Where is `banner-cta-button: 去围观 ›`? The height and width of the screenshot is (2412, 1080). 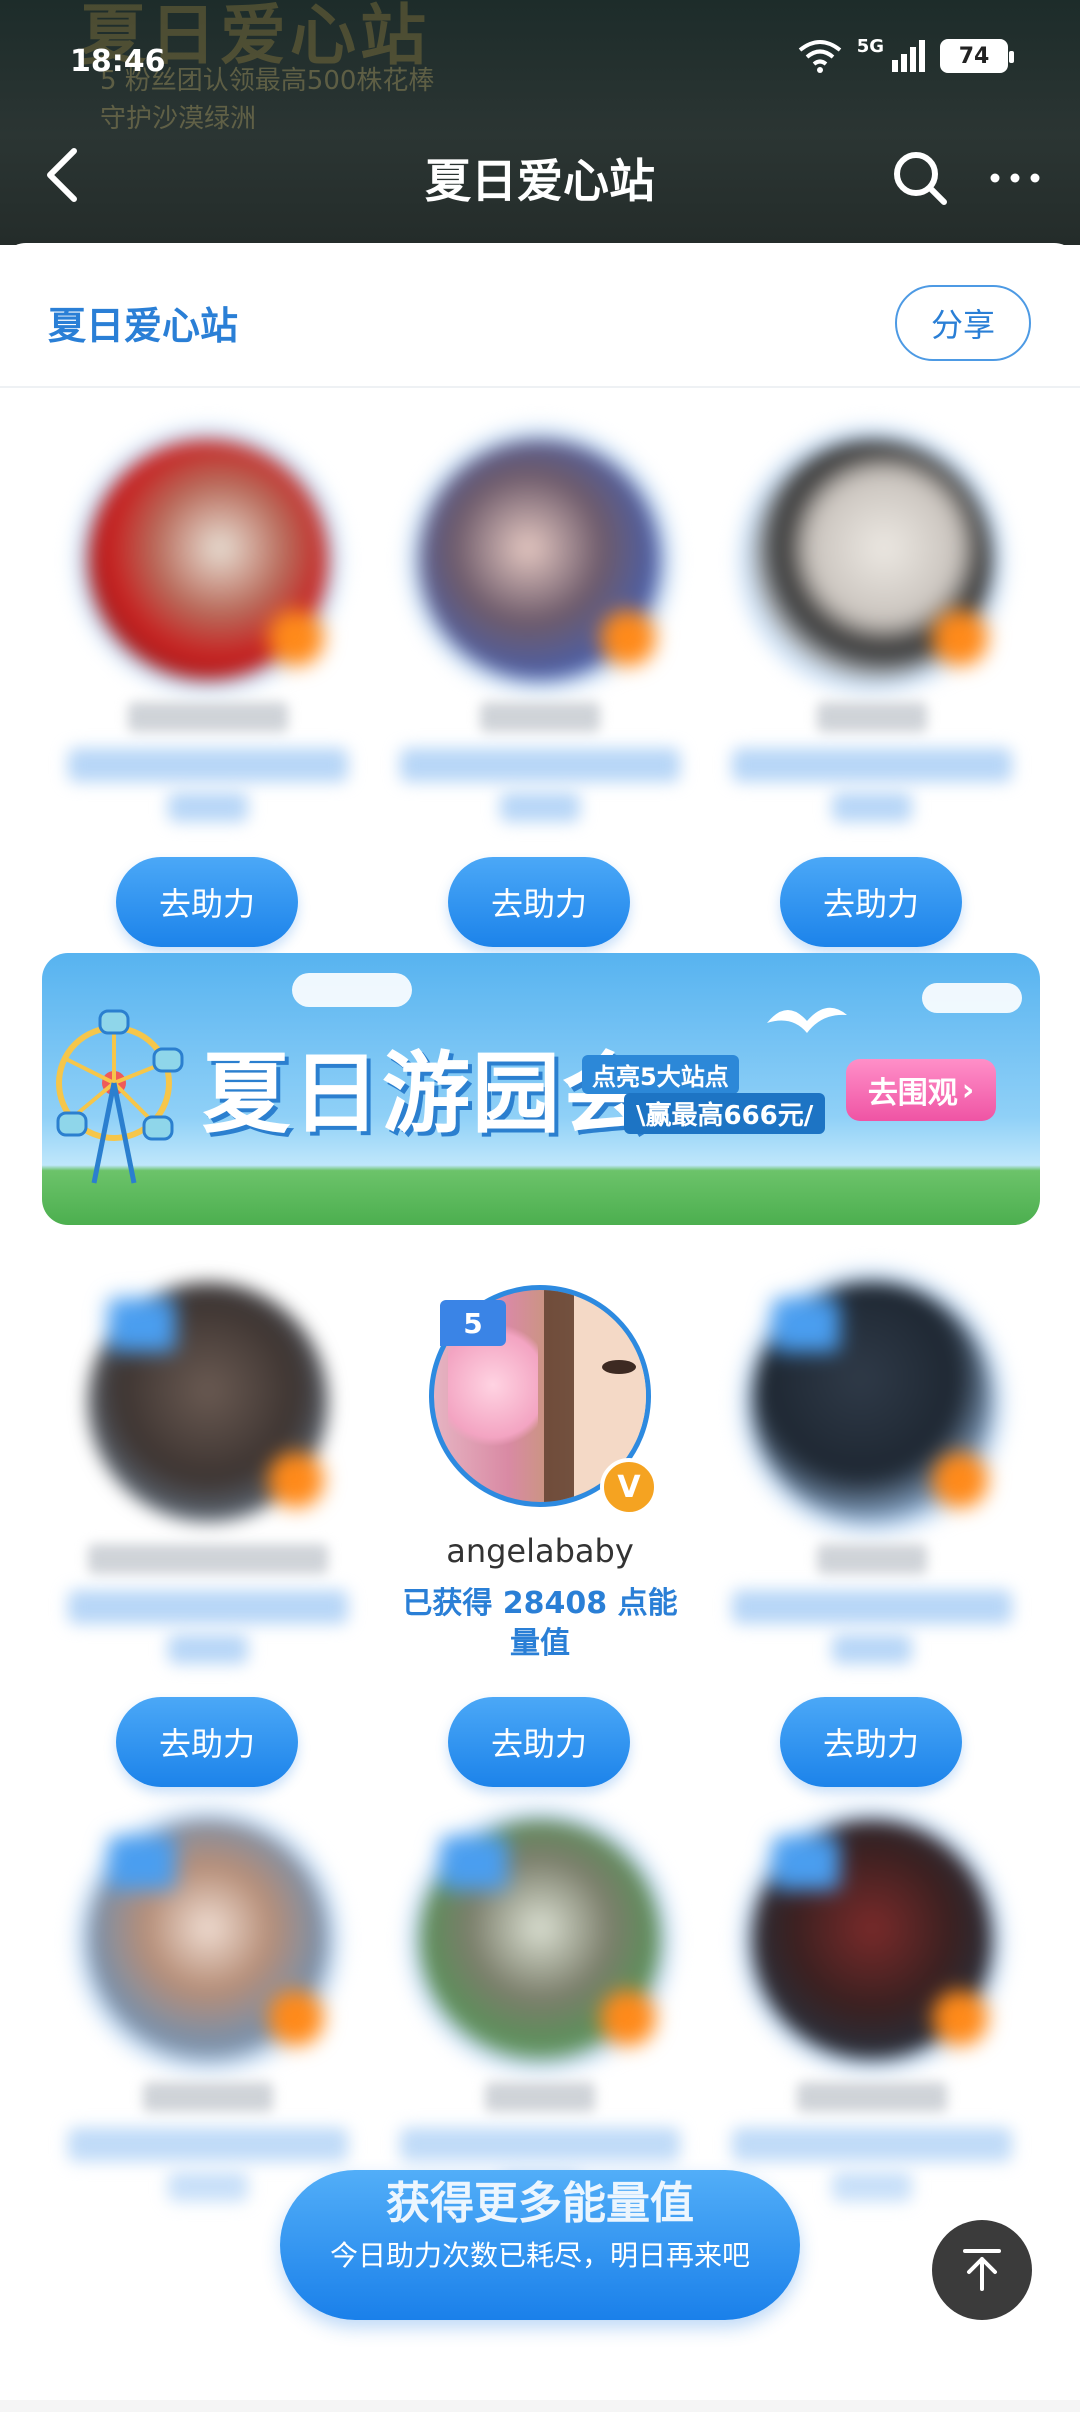
banner-cta-button: 去围观 › is located at coordinates (921, 1090).